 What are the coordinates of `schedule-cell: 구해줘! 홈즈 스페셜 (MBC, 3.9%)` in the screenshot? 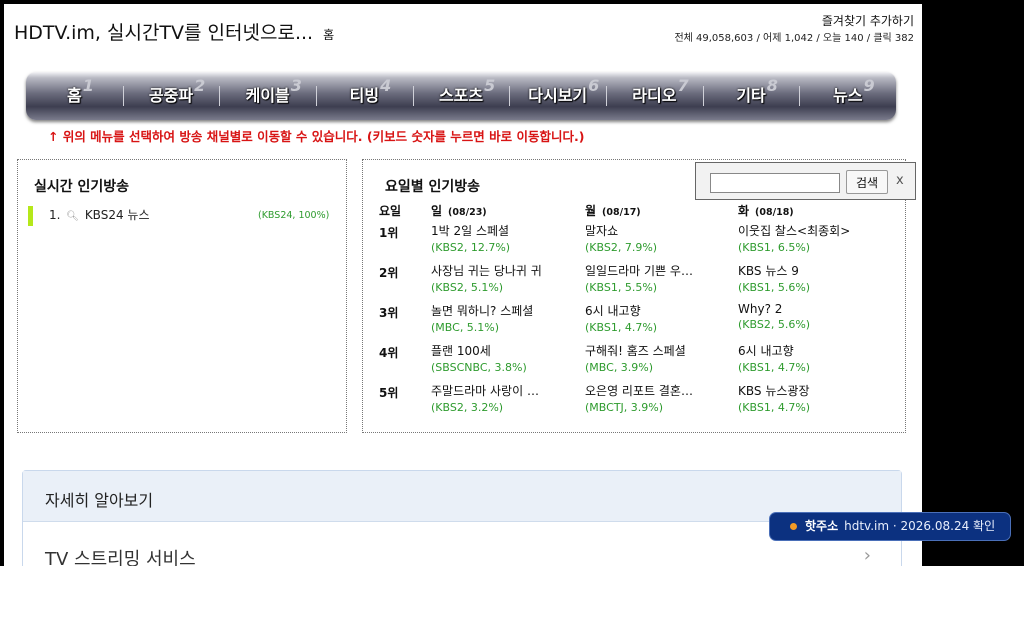 It's located at (655, 358).